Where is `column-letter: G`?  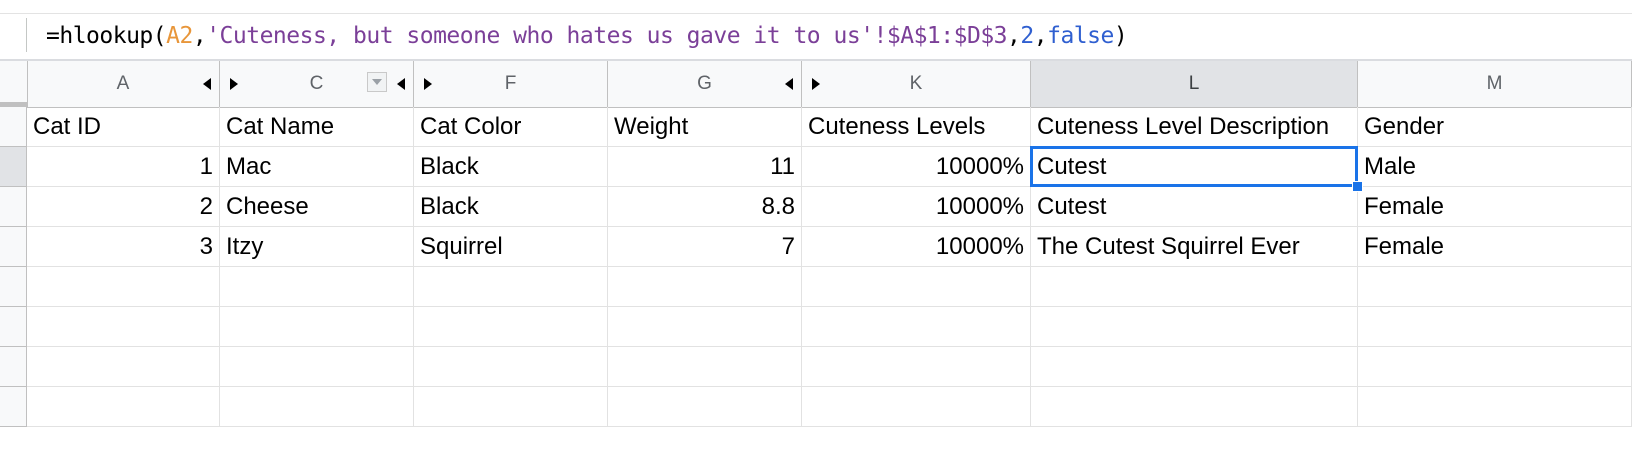 column-letter: G is located at coordinates (704, 83).